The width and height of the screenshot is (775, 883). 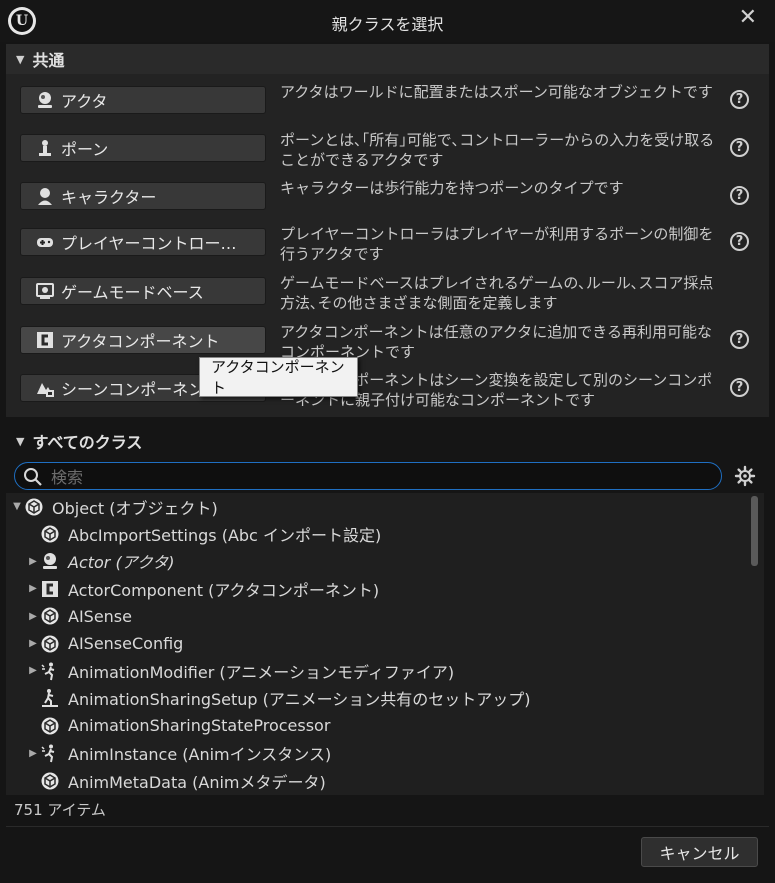 What do you see at coordinates (100, 616) in the screenshot?
I see `tree-row-label: AISense` at bounding box center [100, 616].